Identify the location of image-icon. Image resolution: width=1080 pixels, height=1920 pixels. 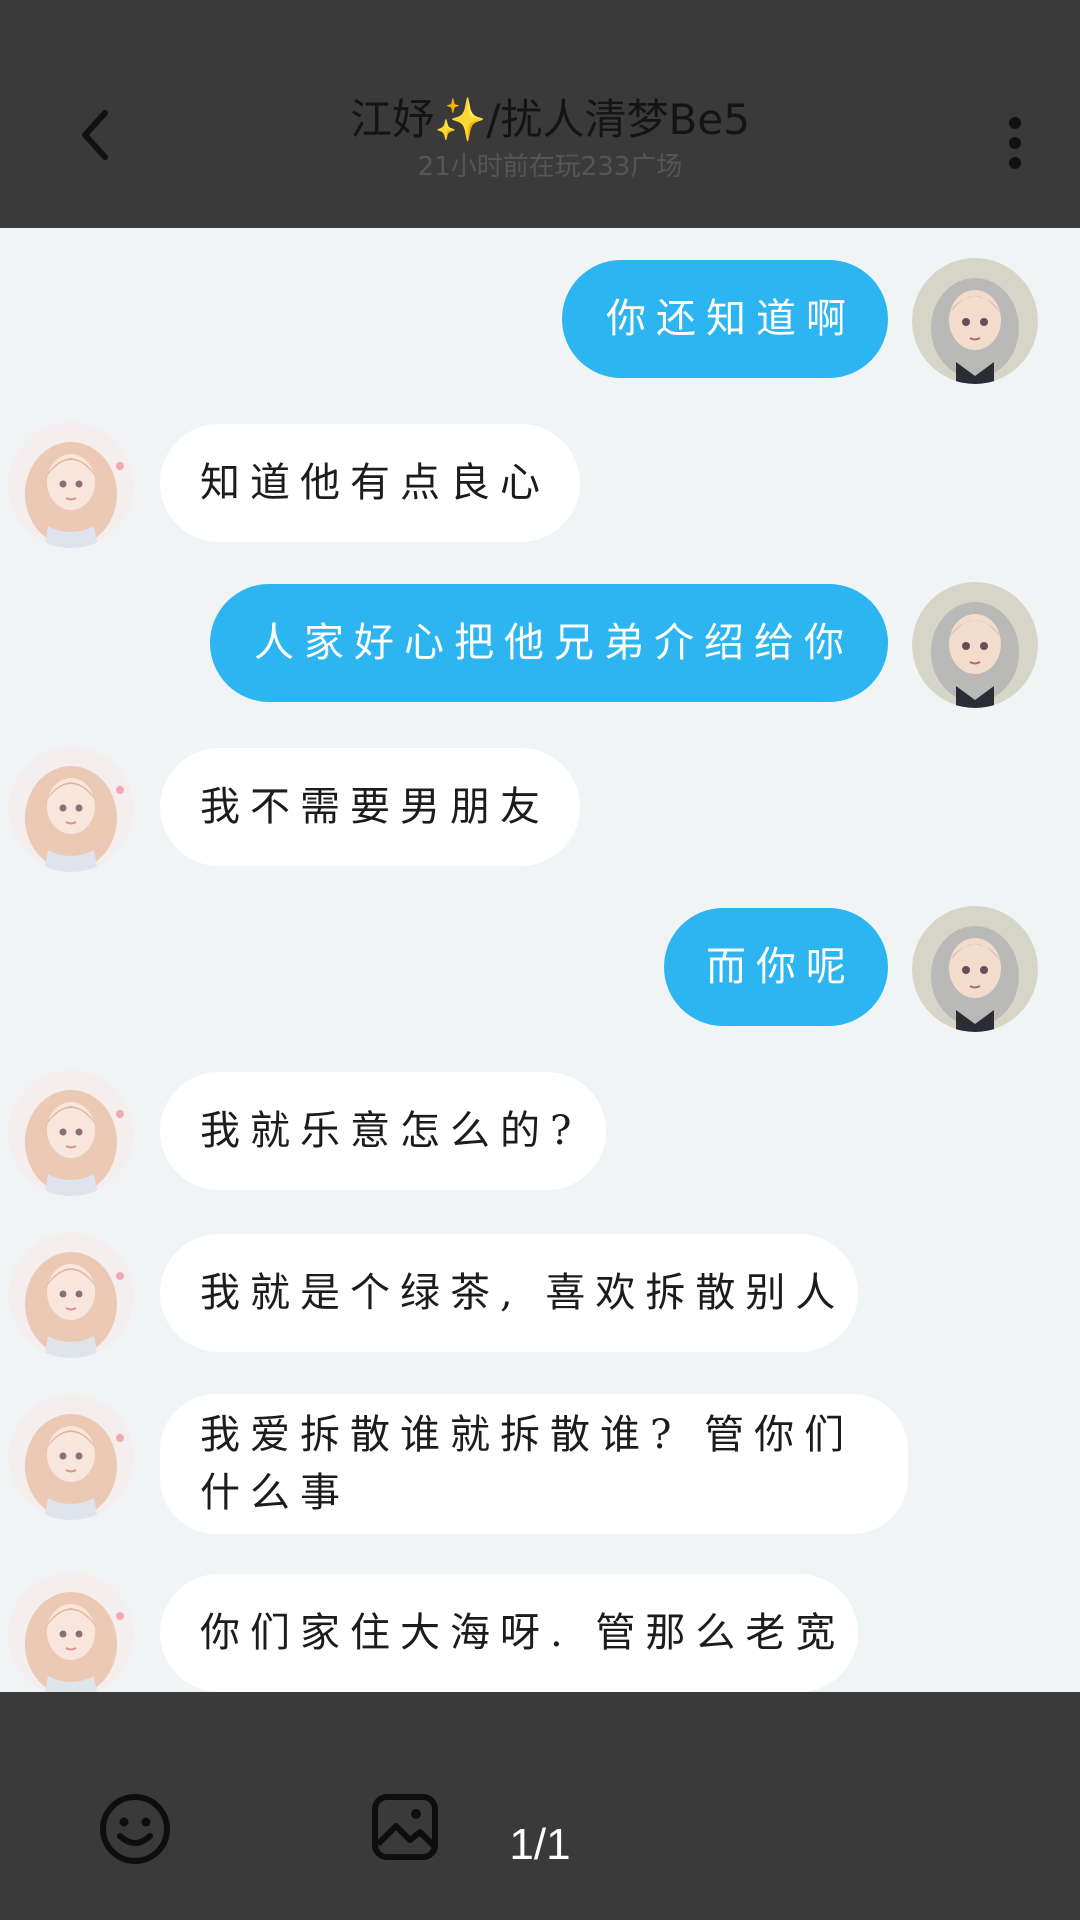
(405, 1827).